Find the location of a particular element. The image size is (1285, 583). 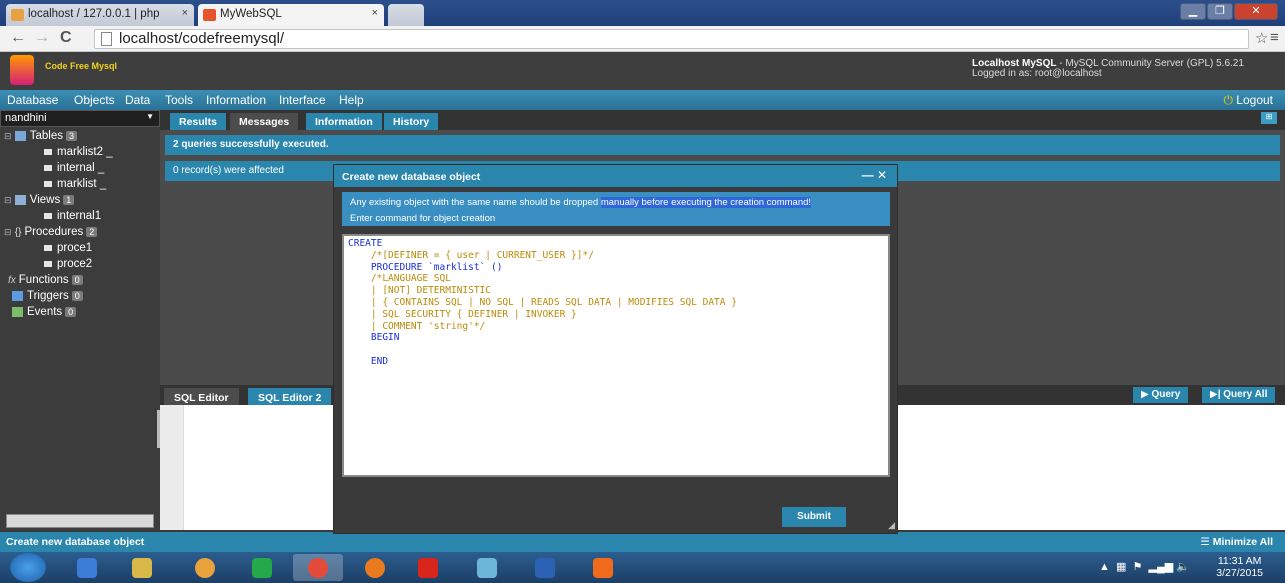

firefox-icon is located at coordinates (375, 568).